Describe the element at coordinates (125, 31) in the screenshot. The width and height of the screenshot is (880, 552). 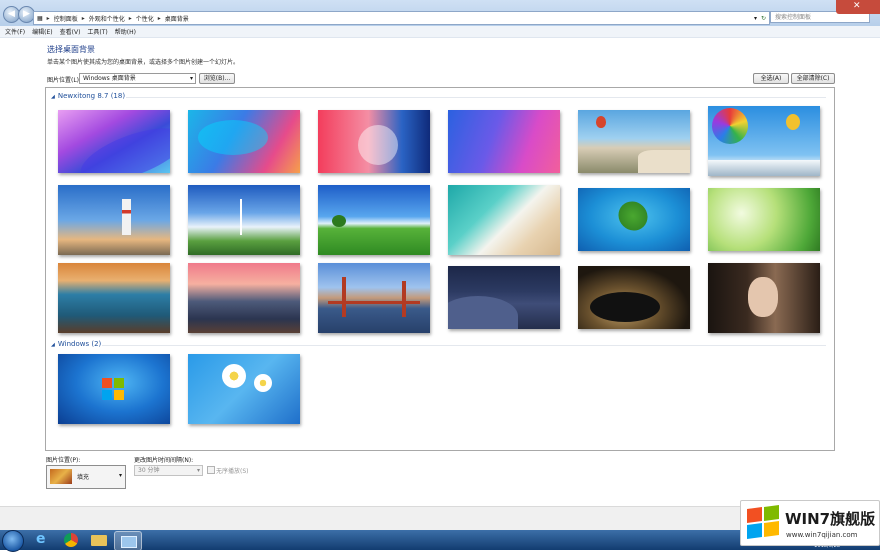
I see `menu-help: 帮助(H)` at that location.